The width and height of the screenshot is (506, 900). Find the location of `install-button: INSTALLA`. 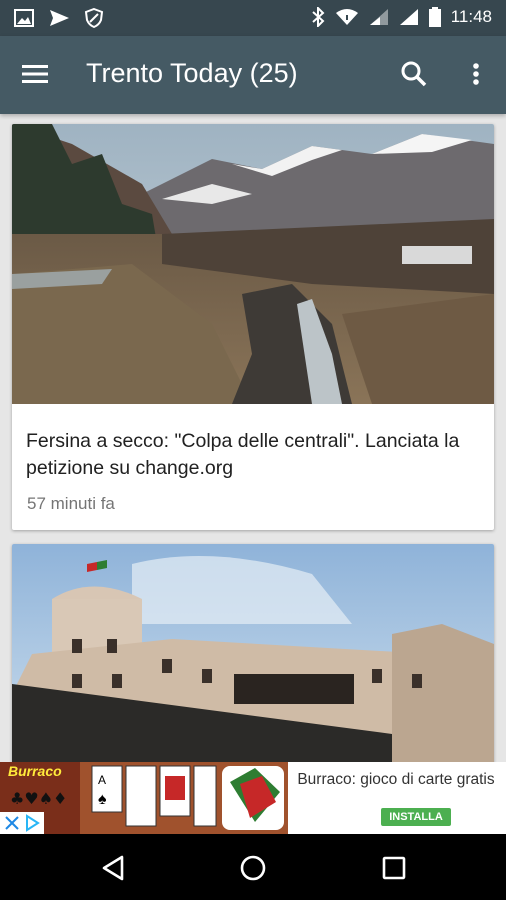

install-button: INSTALLA is located at coordinates (416, 817).